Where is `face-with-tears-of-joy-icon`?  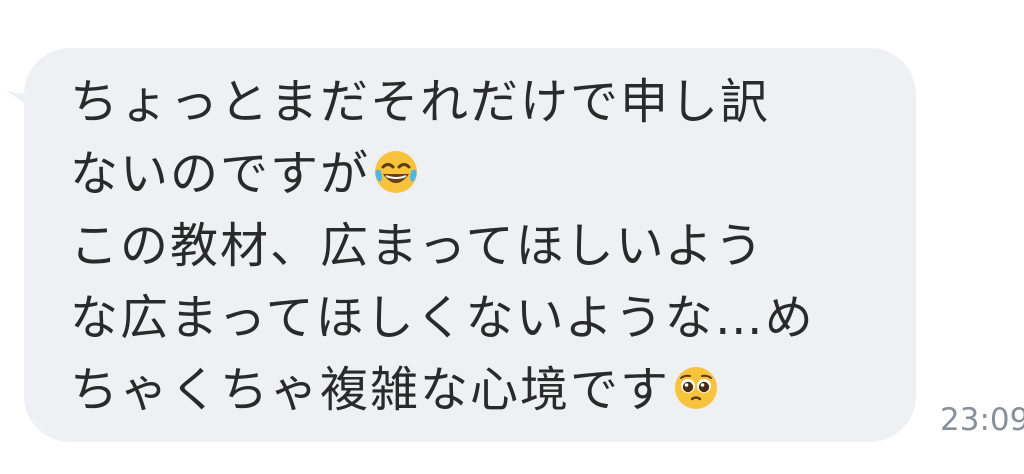
face-with-tears-of-joy-icon is located at coordinates (396, 168).